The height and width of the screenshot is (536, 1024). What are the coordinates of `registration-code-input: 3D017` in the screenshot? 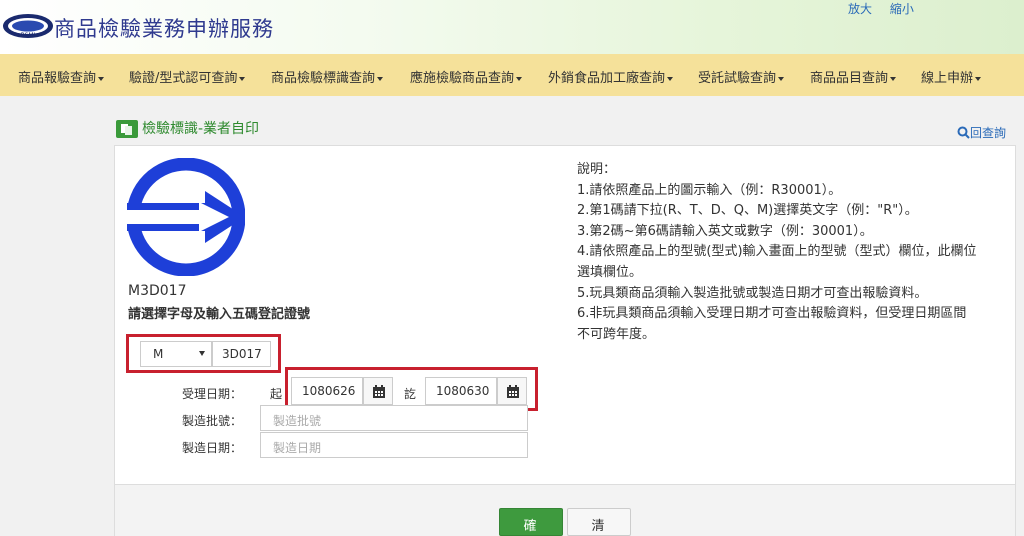 It's located at (241, 354).